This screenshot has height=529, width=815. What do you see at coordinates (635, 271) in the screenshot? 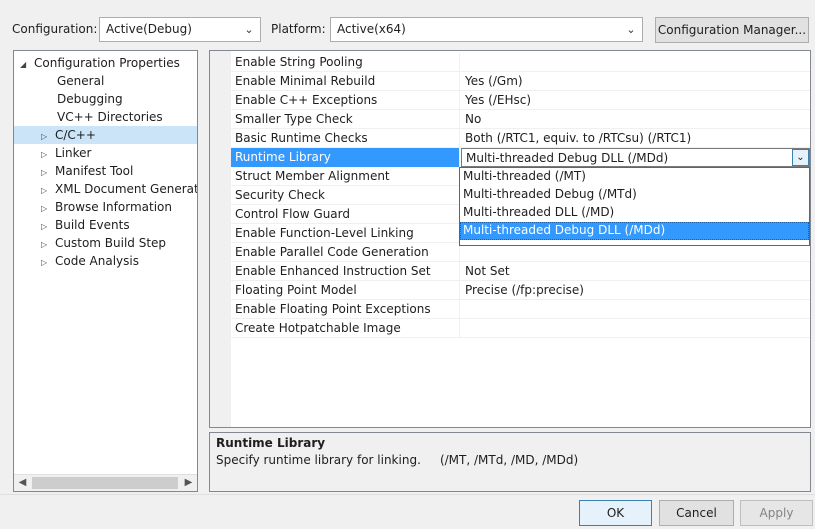
I see `property-value: Not Set` at bounding box center [635, 271].